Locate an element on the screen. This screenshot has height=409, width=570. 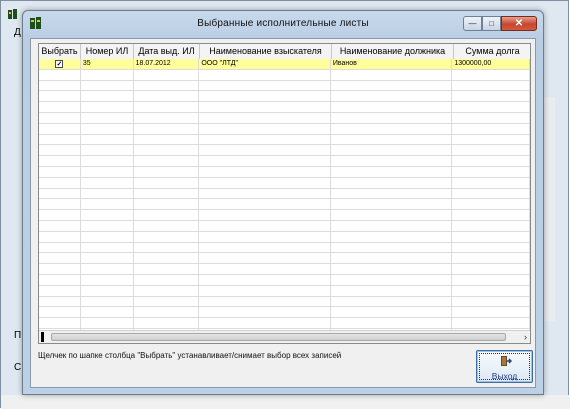
debtor-cell: Иванов is located at coordinates (392, 64).